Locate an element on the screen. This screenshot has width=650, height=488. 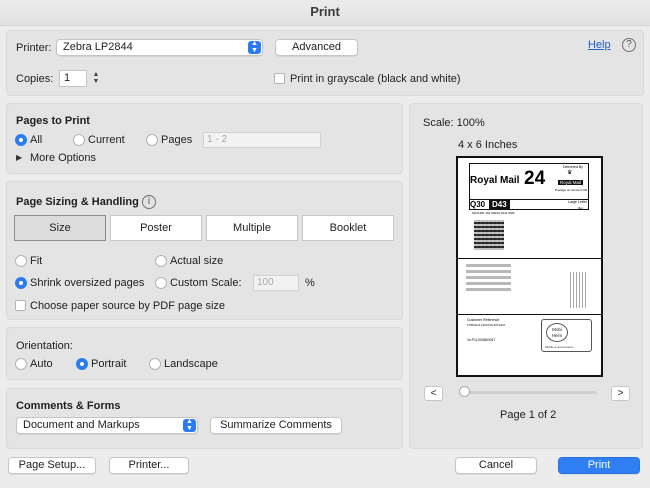
tab-booklet: Booklet is located at coordinates (348, 228).